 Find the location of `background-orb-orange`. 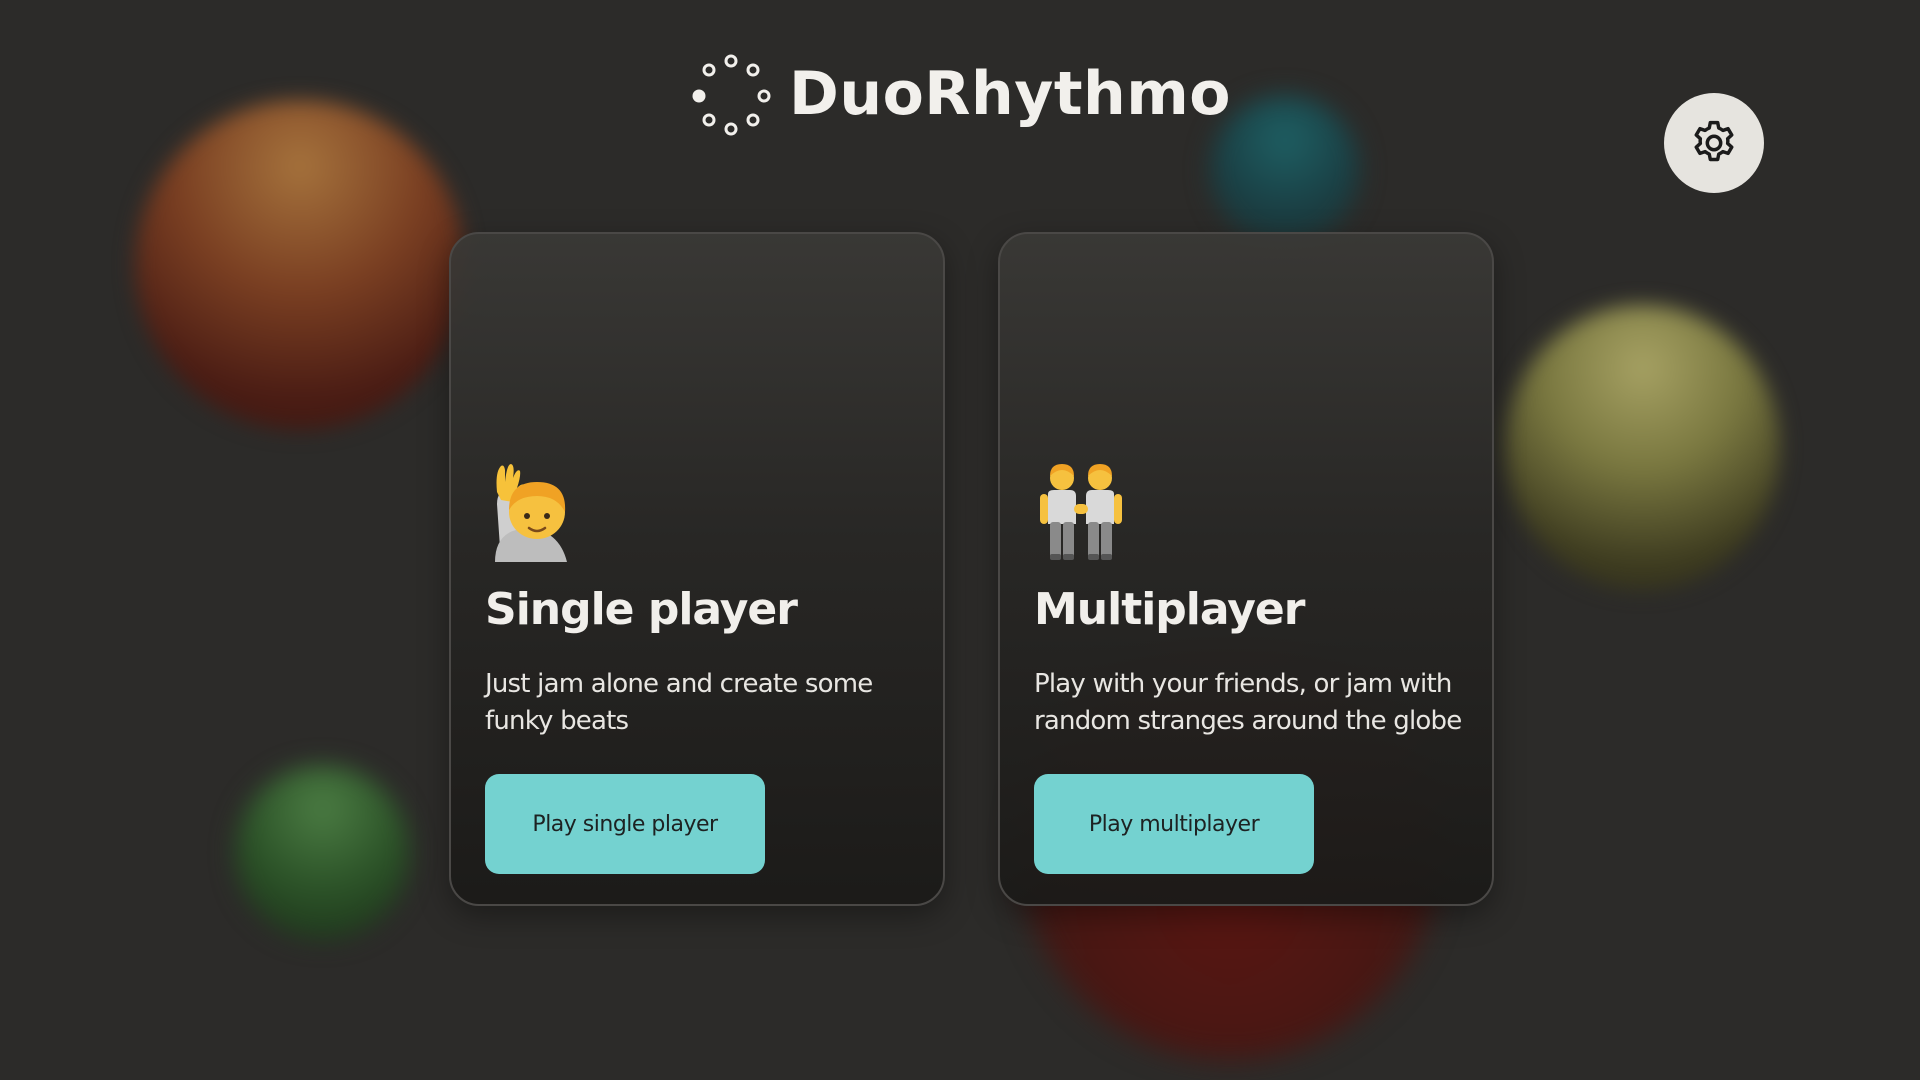

background-orb-orange is located at coordinates (300, 265).